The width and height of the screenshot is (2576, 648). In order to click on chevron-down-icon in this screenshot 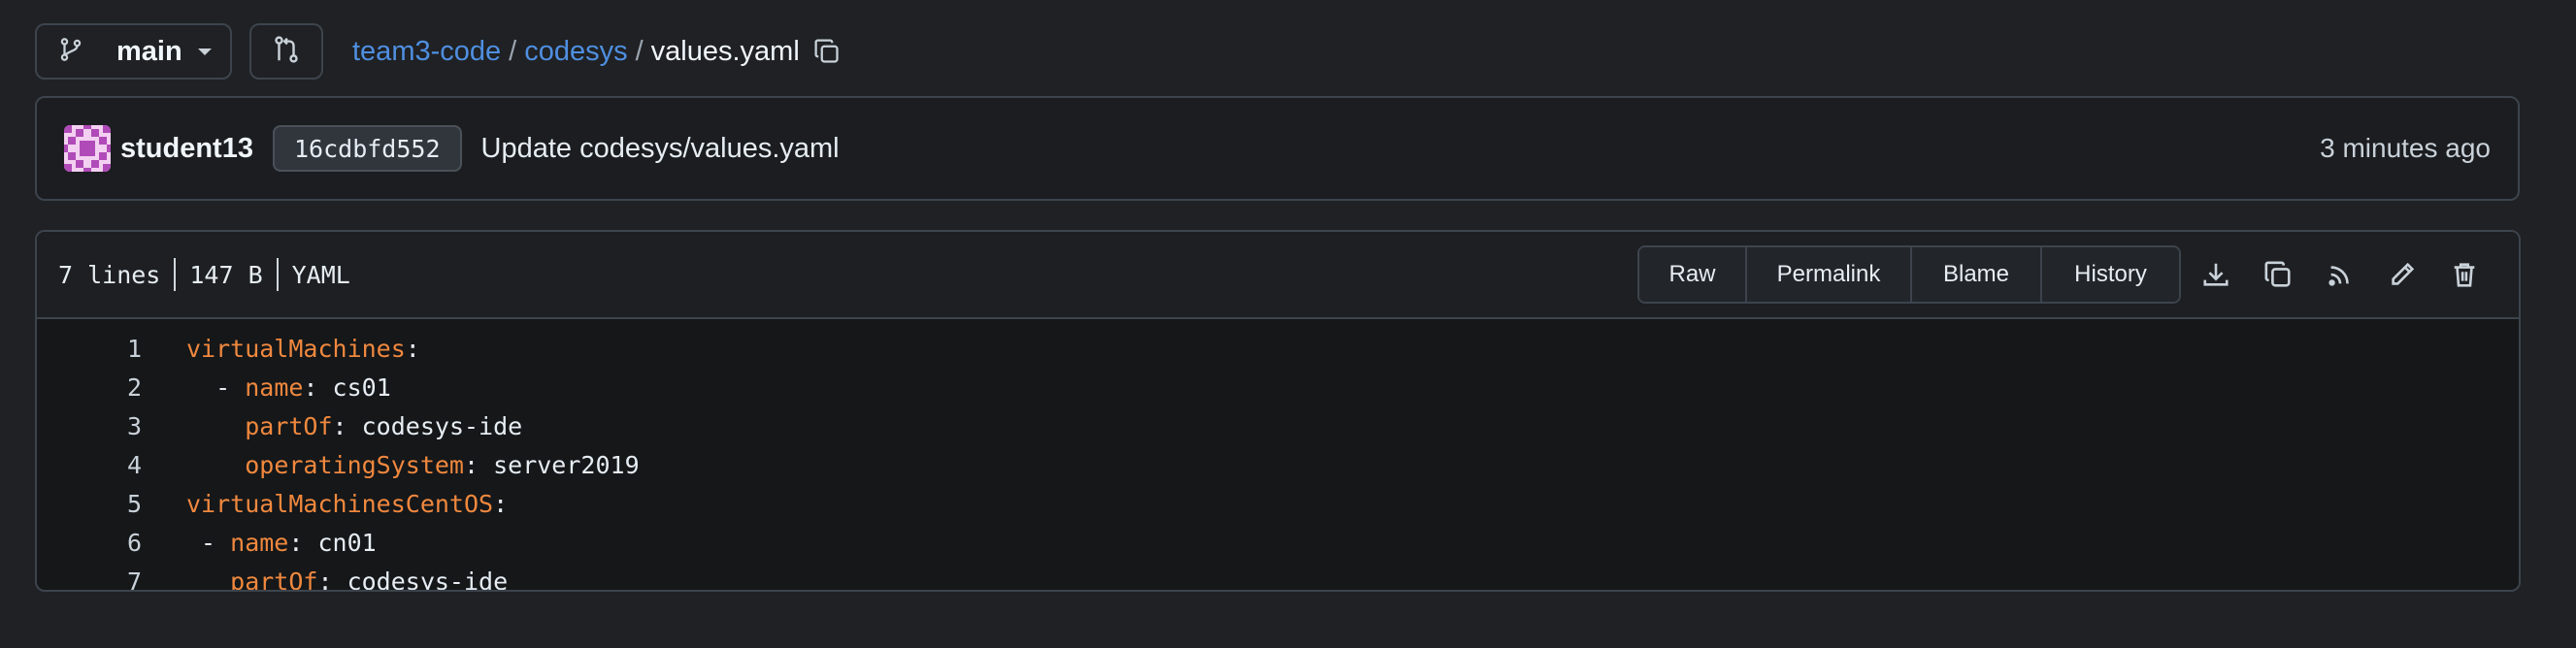, I will do `click(204, 51)`.